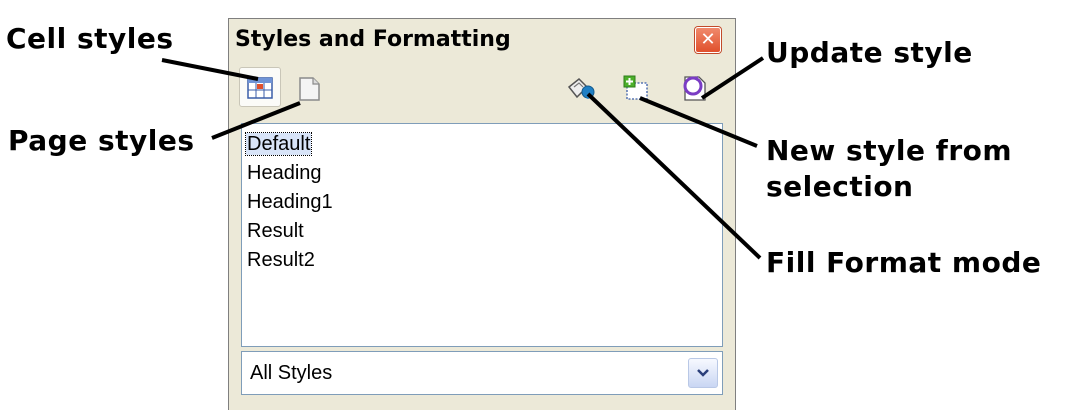 This screenshot has width=1068, height=410. I want to click on list-item: Result2, so click(482, 260).